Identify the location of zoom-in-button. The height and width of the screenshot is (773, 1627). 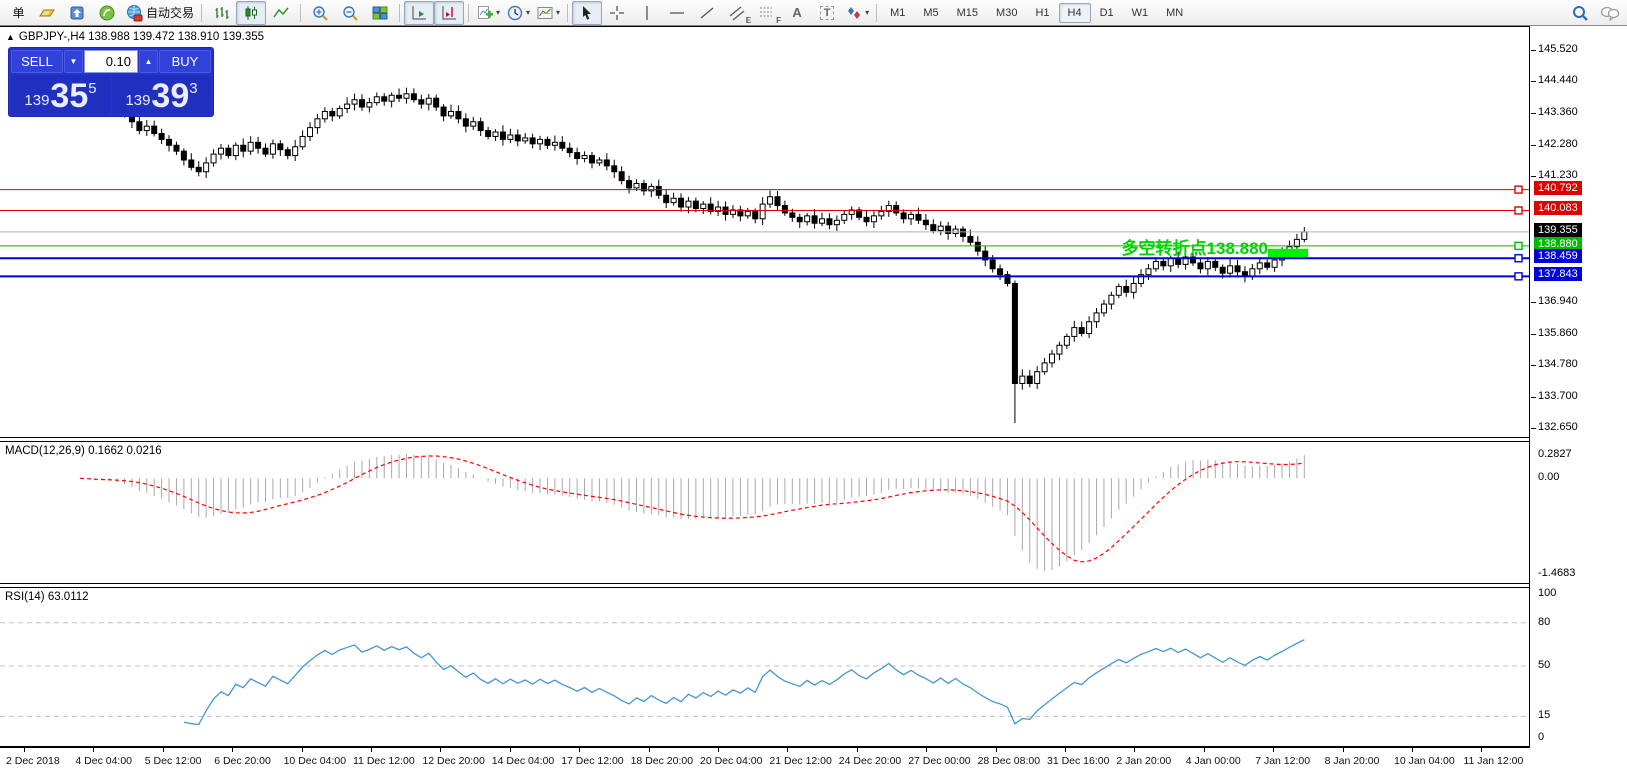
(320, 13).